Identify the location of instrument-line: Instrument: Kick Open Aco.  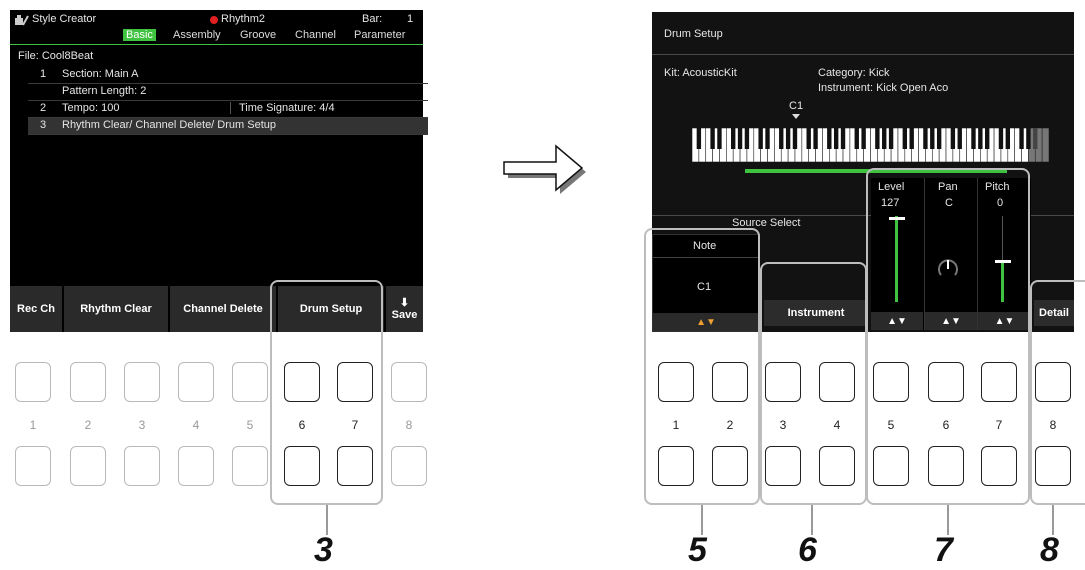
(883, 88).